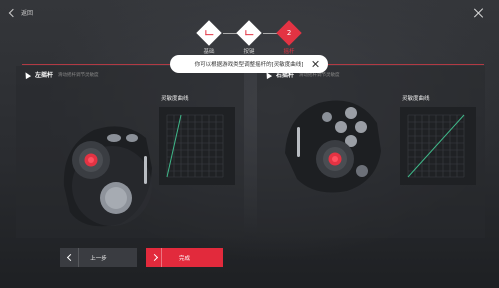 The image size is (499, 288). I want to click on toast-text: 你可以根据游戏类型调整摇杆的[灵敏度曲线], so click(249, 65).